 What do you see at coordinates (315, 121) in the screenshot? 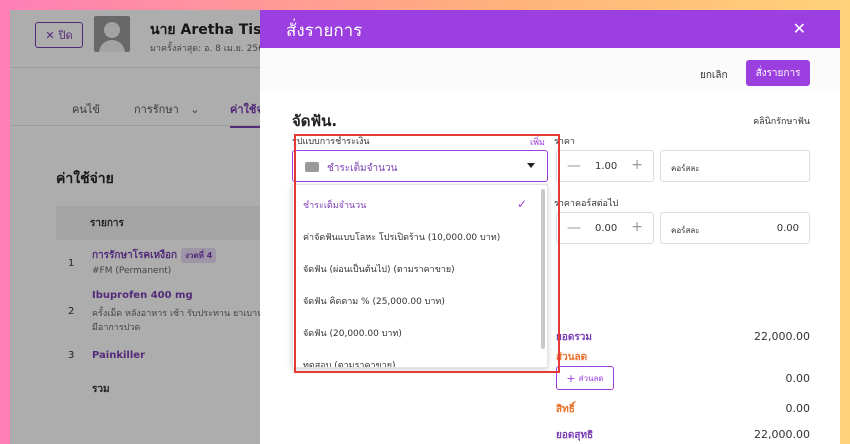
I see `procedure-title: จัดฟัน.` at bounding box center [315, 121].